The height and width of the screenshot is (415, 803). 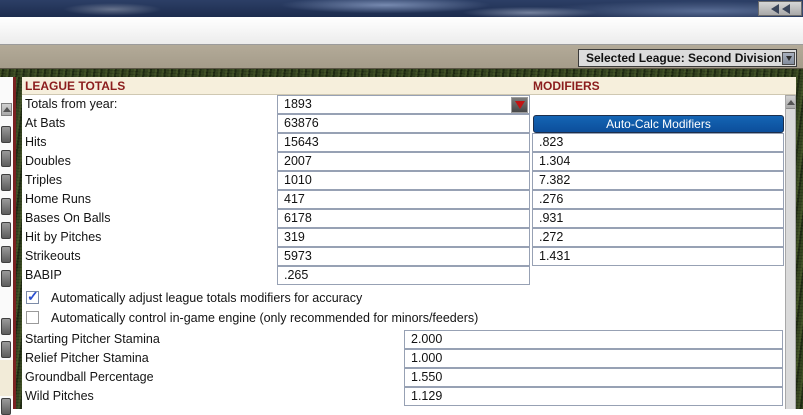 I want to click on down-arrow-icon, so click(x=788, y=58).